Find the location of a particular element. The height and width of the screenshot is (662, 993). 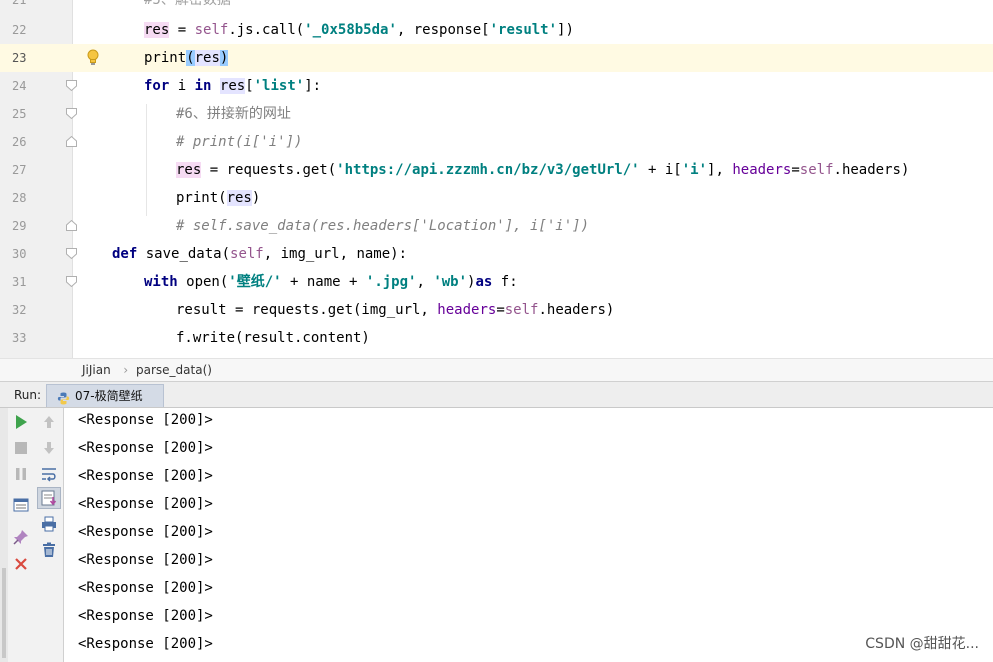

soft-wrap-icon is located at coordinates (49, 474).